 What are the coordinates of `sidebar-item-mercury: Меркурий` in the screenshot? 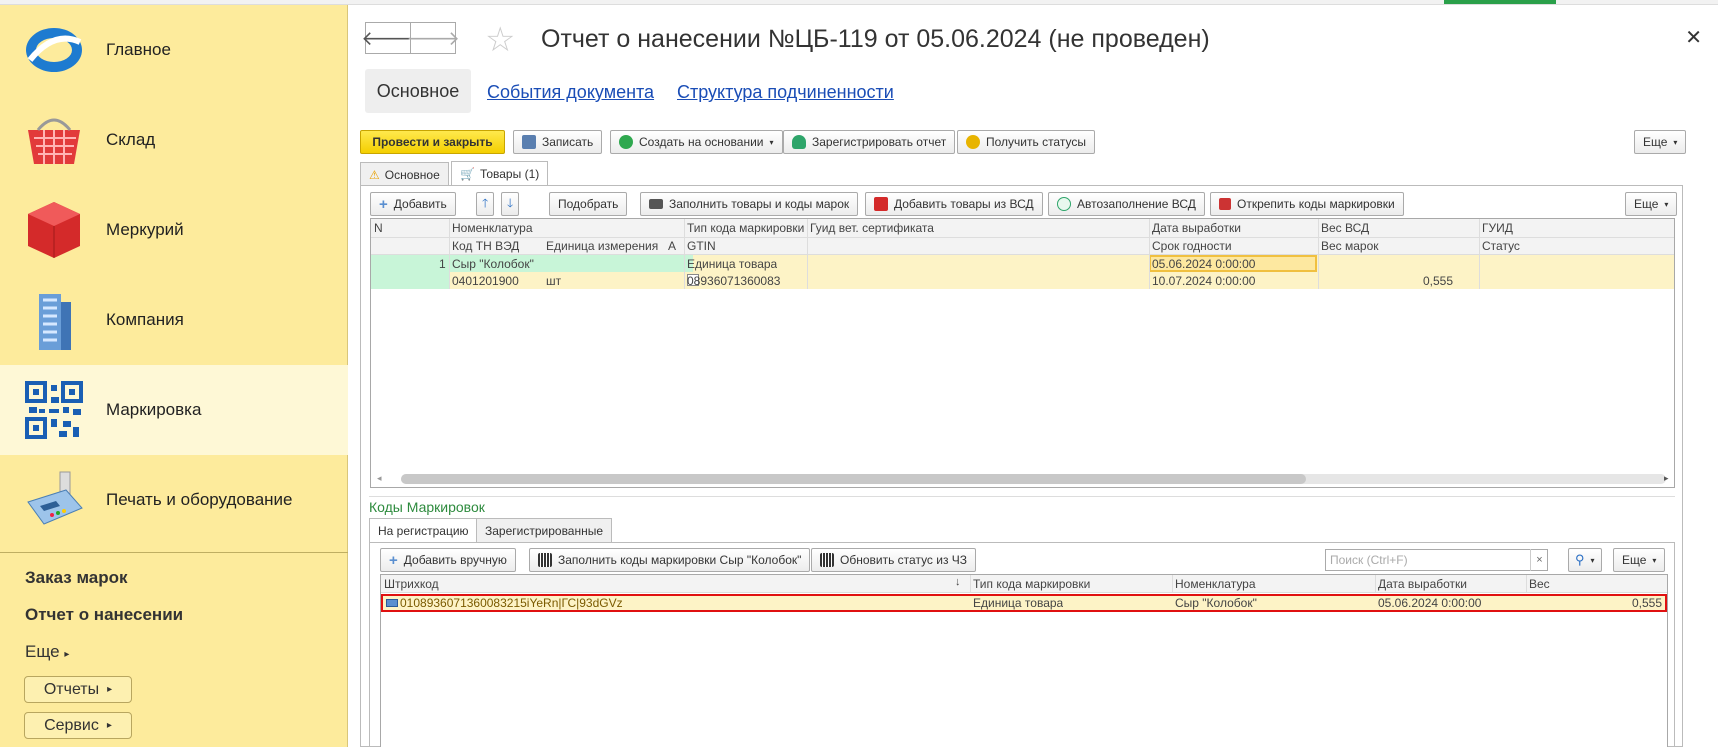 It's located at (174, 230).